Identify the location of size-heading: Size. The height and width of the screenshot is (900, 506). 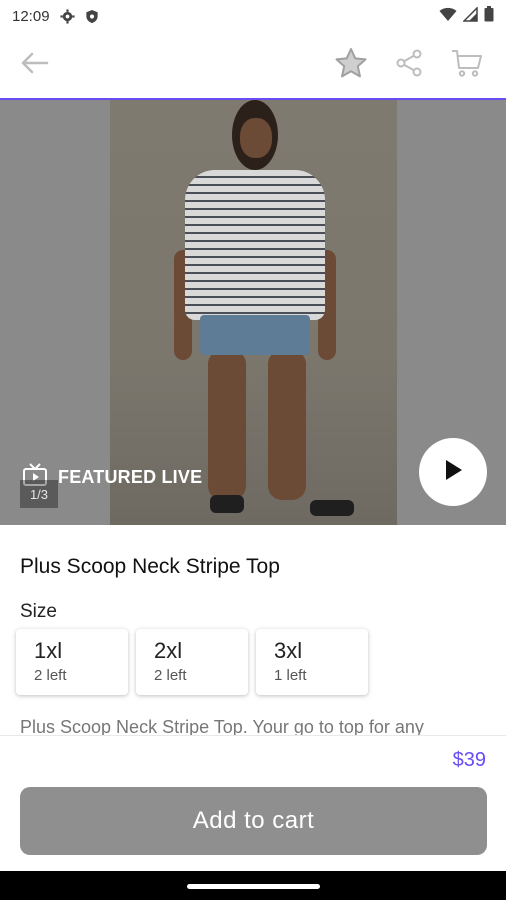
(38, 611).